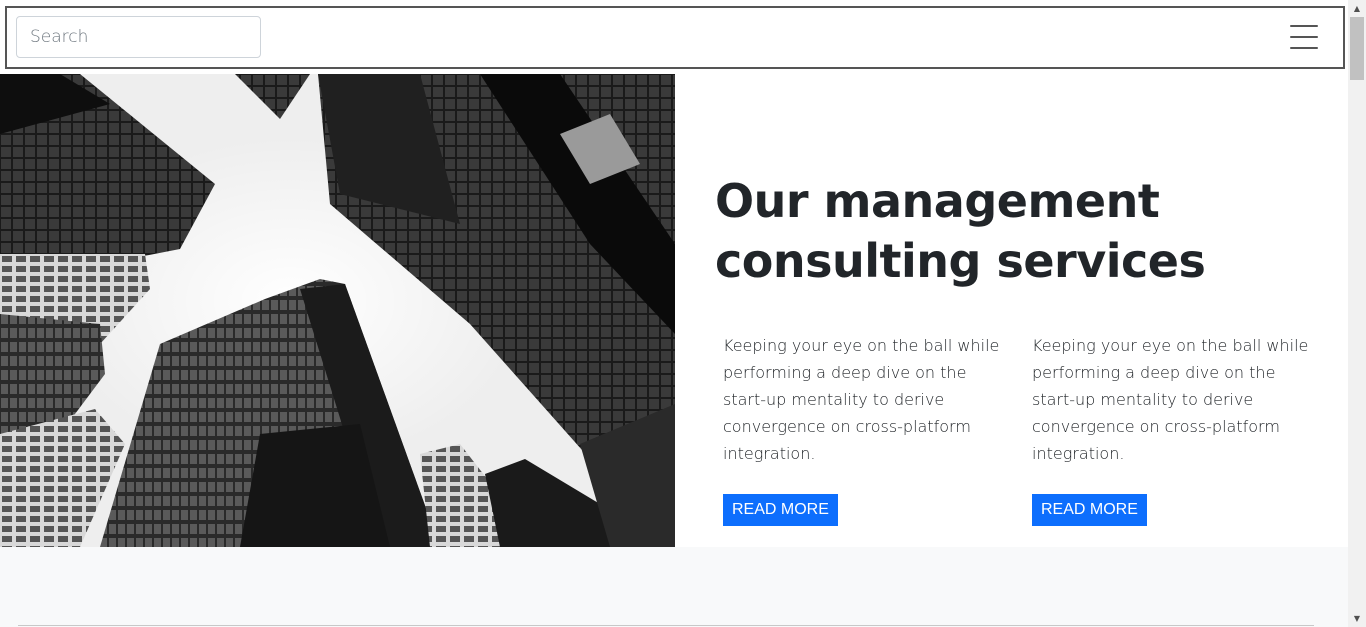 Image resolution: width=1366 pixels, height=627 pixels. Describe the element at coordinates (674, 587) in the screenshot. I see `lower-section` at that location.